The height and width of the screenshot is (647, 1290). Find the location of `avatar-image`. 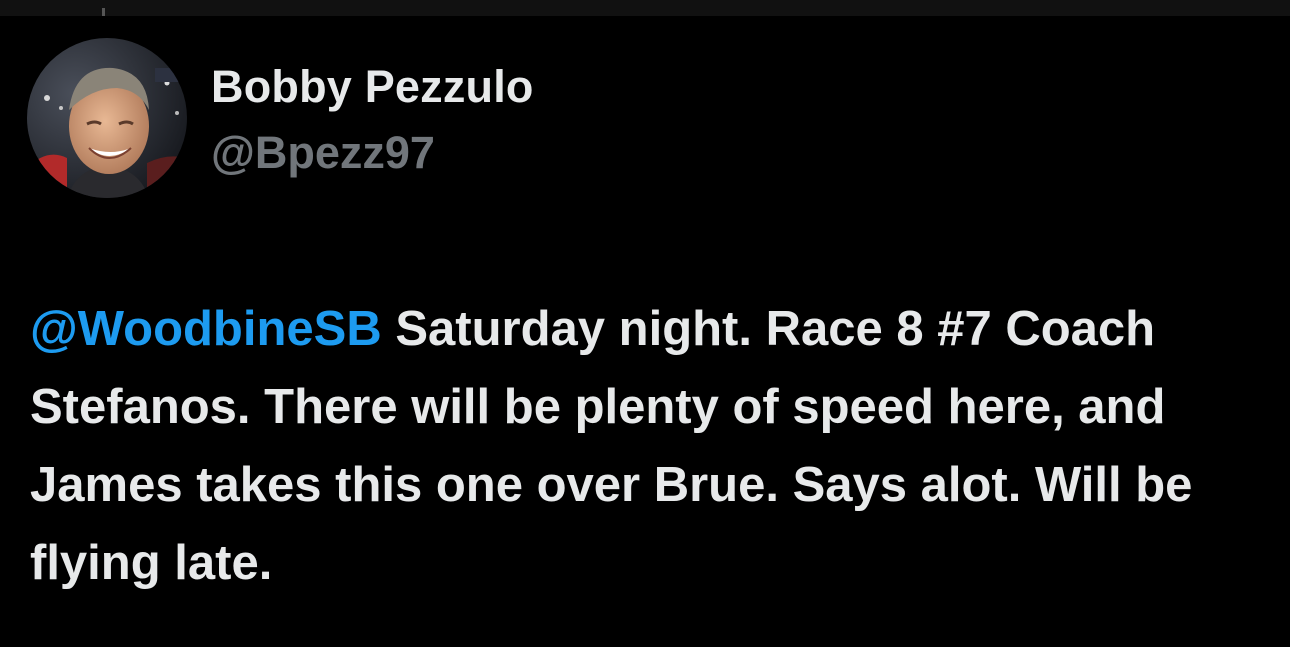

avatar-image is located at coordinates (107, 118).